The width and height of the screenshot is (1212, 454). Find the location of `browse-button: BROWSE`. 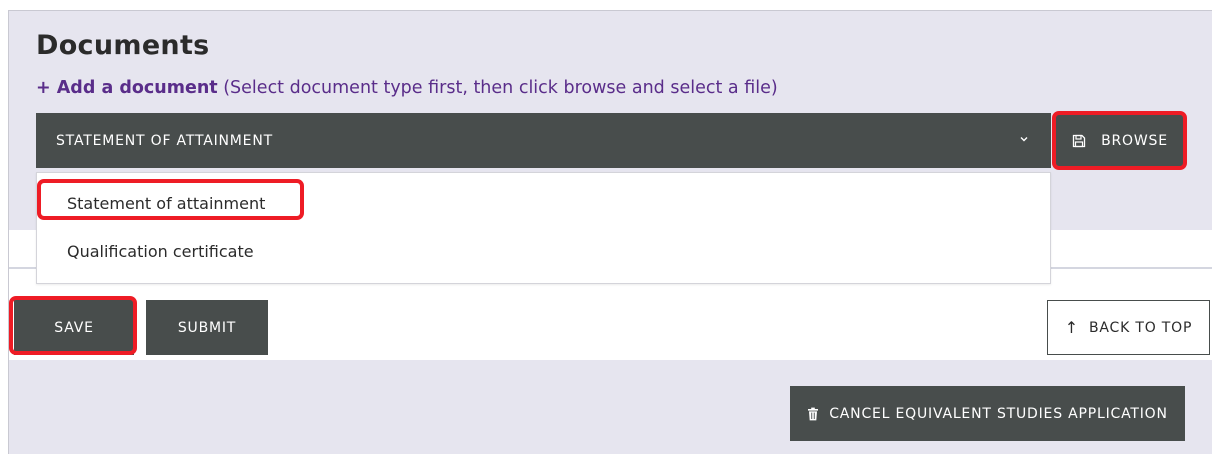

browse-button: BROWSE is located at coordinates (1119, 140).